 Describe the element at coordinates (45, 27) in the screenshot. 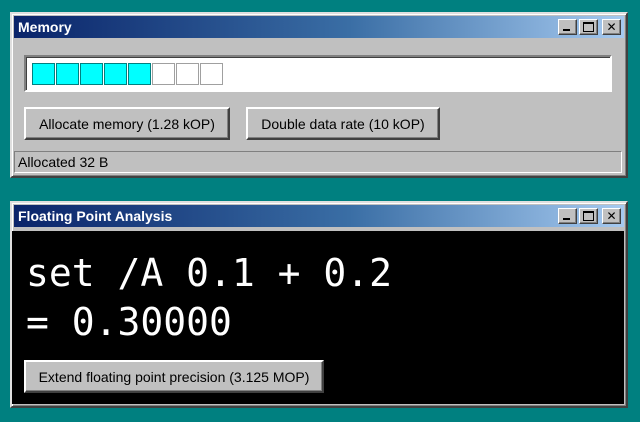

I see `memory-window-title: Memory` at that location.